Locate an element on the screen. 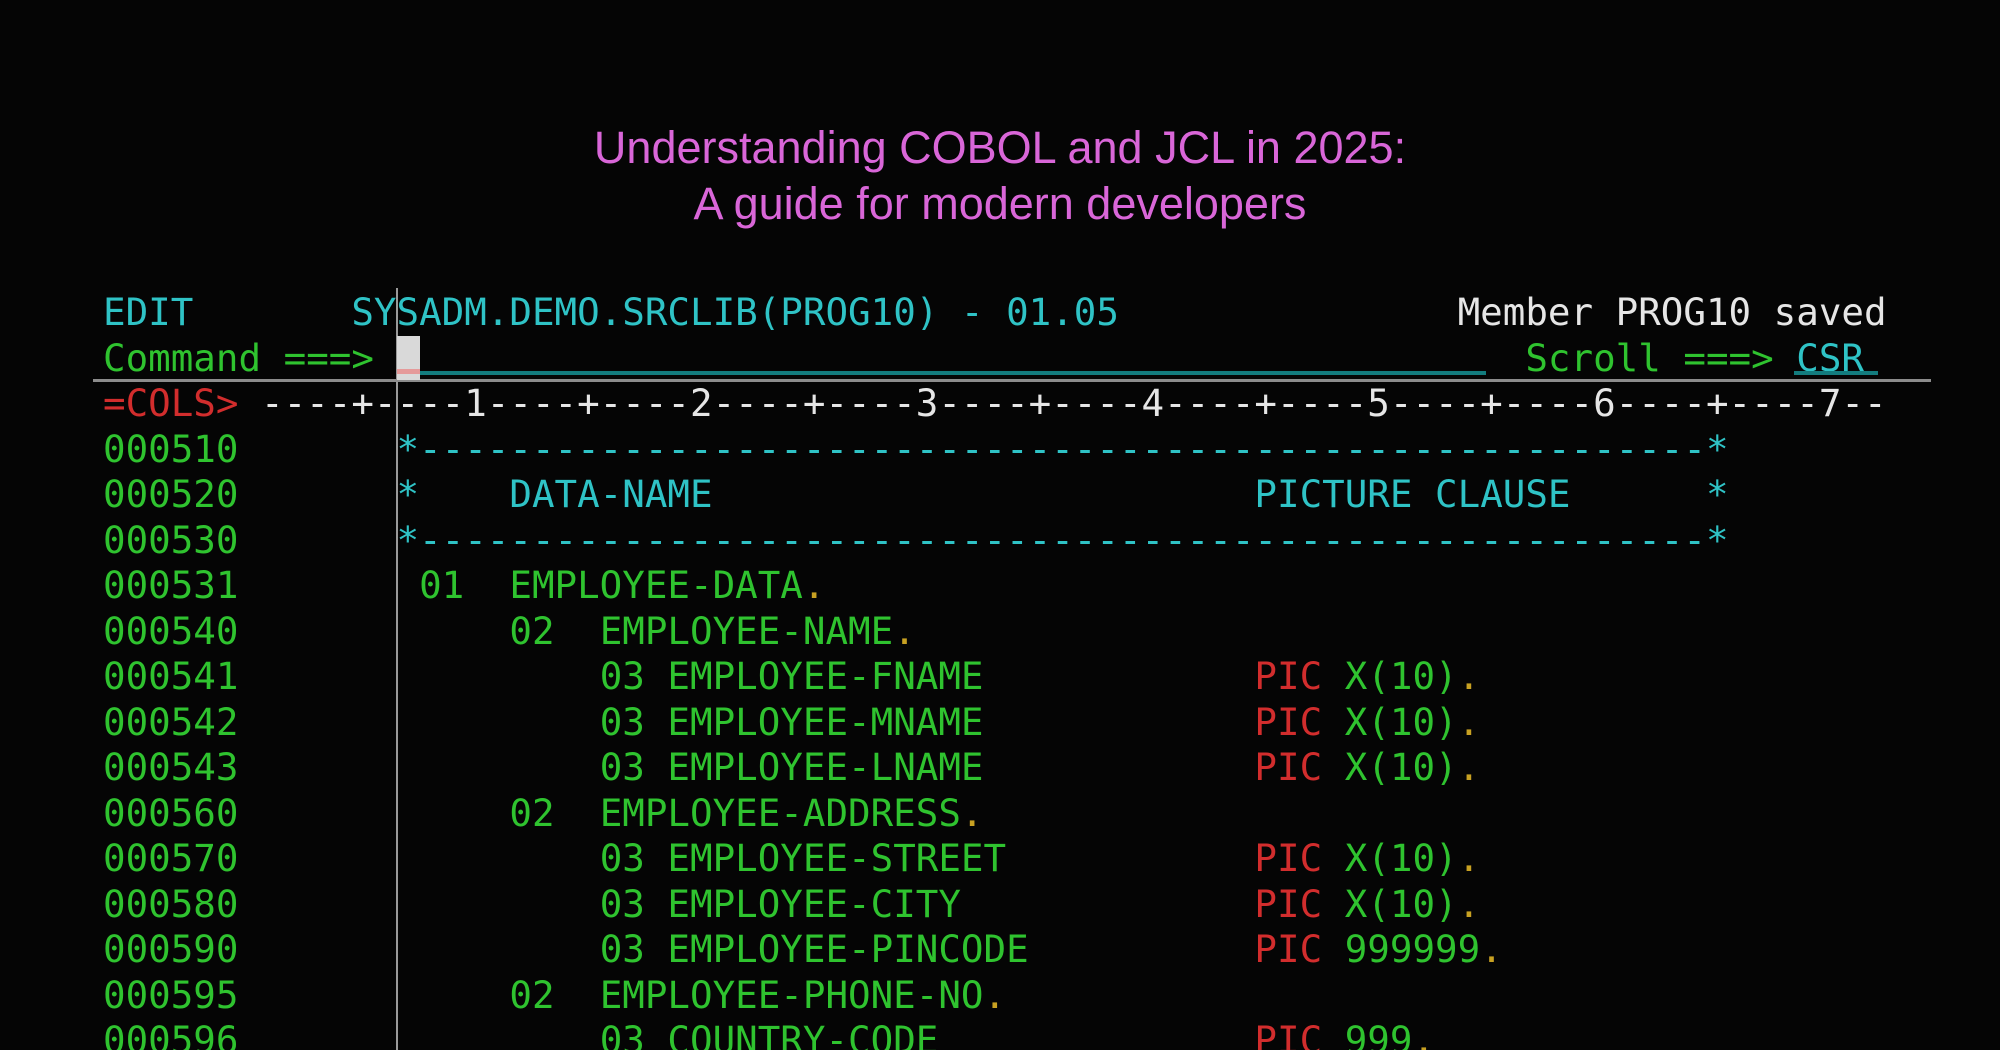 Image resolution: width=2000 pixels, height=1050 pixels. column-boundary-line is located at coordinates (397, 669).